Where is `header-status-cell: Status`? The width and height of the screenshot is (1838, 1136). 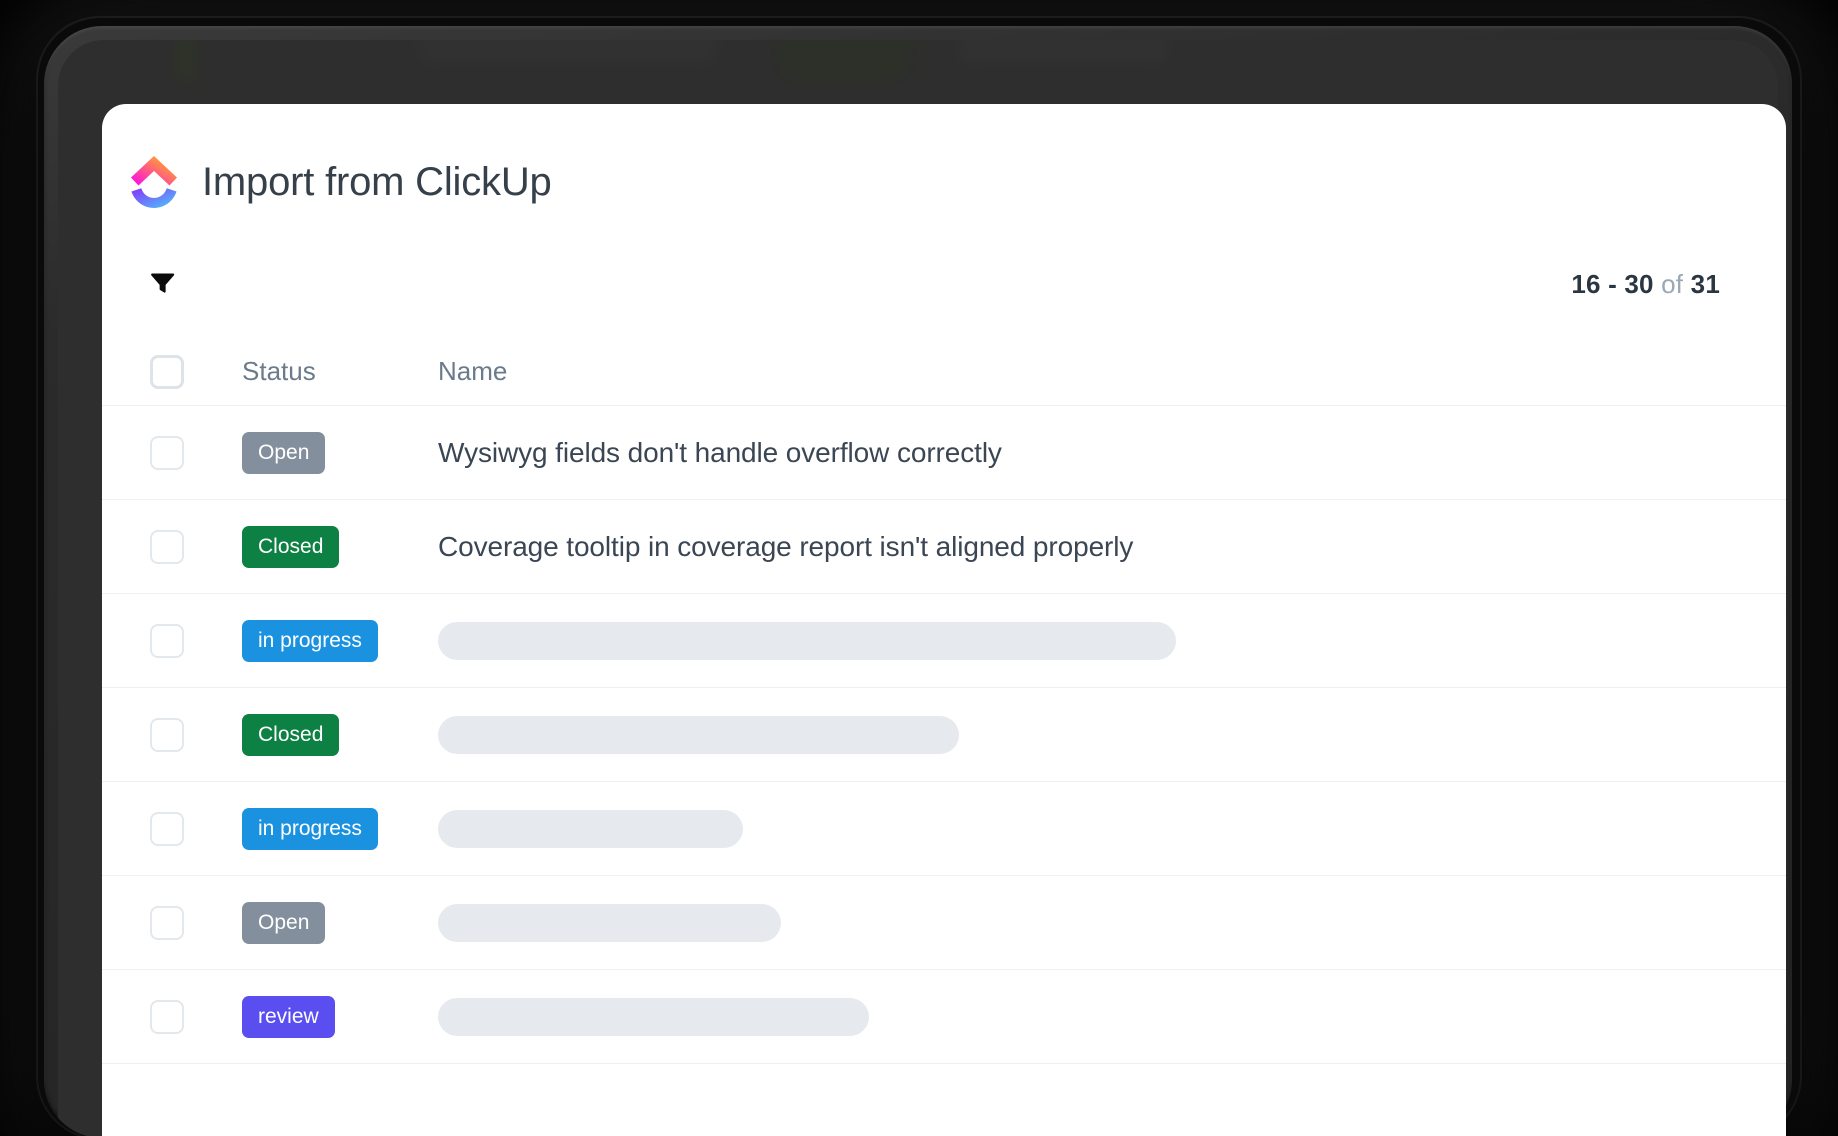 header-status-cell: Status is located at coordinates (330, 371).